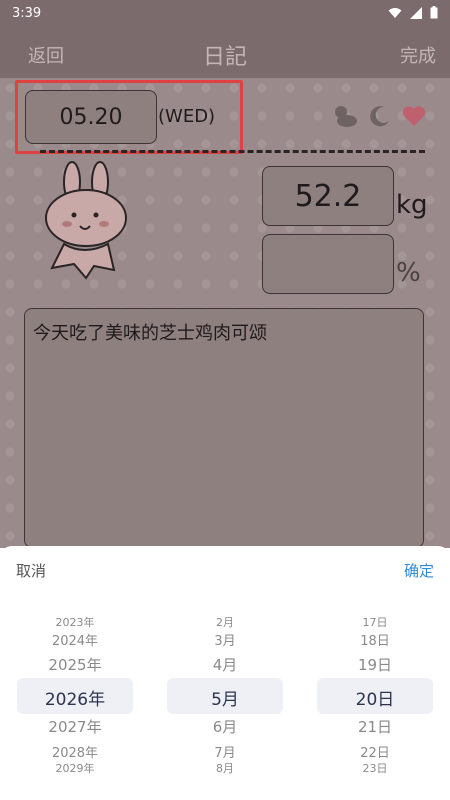  What do you see at coordinates (375, 726) in the screenshot?
I see `day-option: 21日` at bounding box center [375, 726].